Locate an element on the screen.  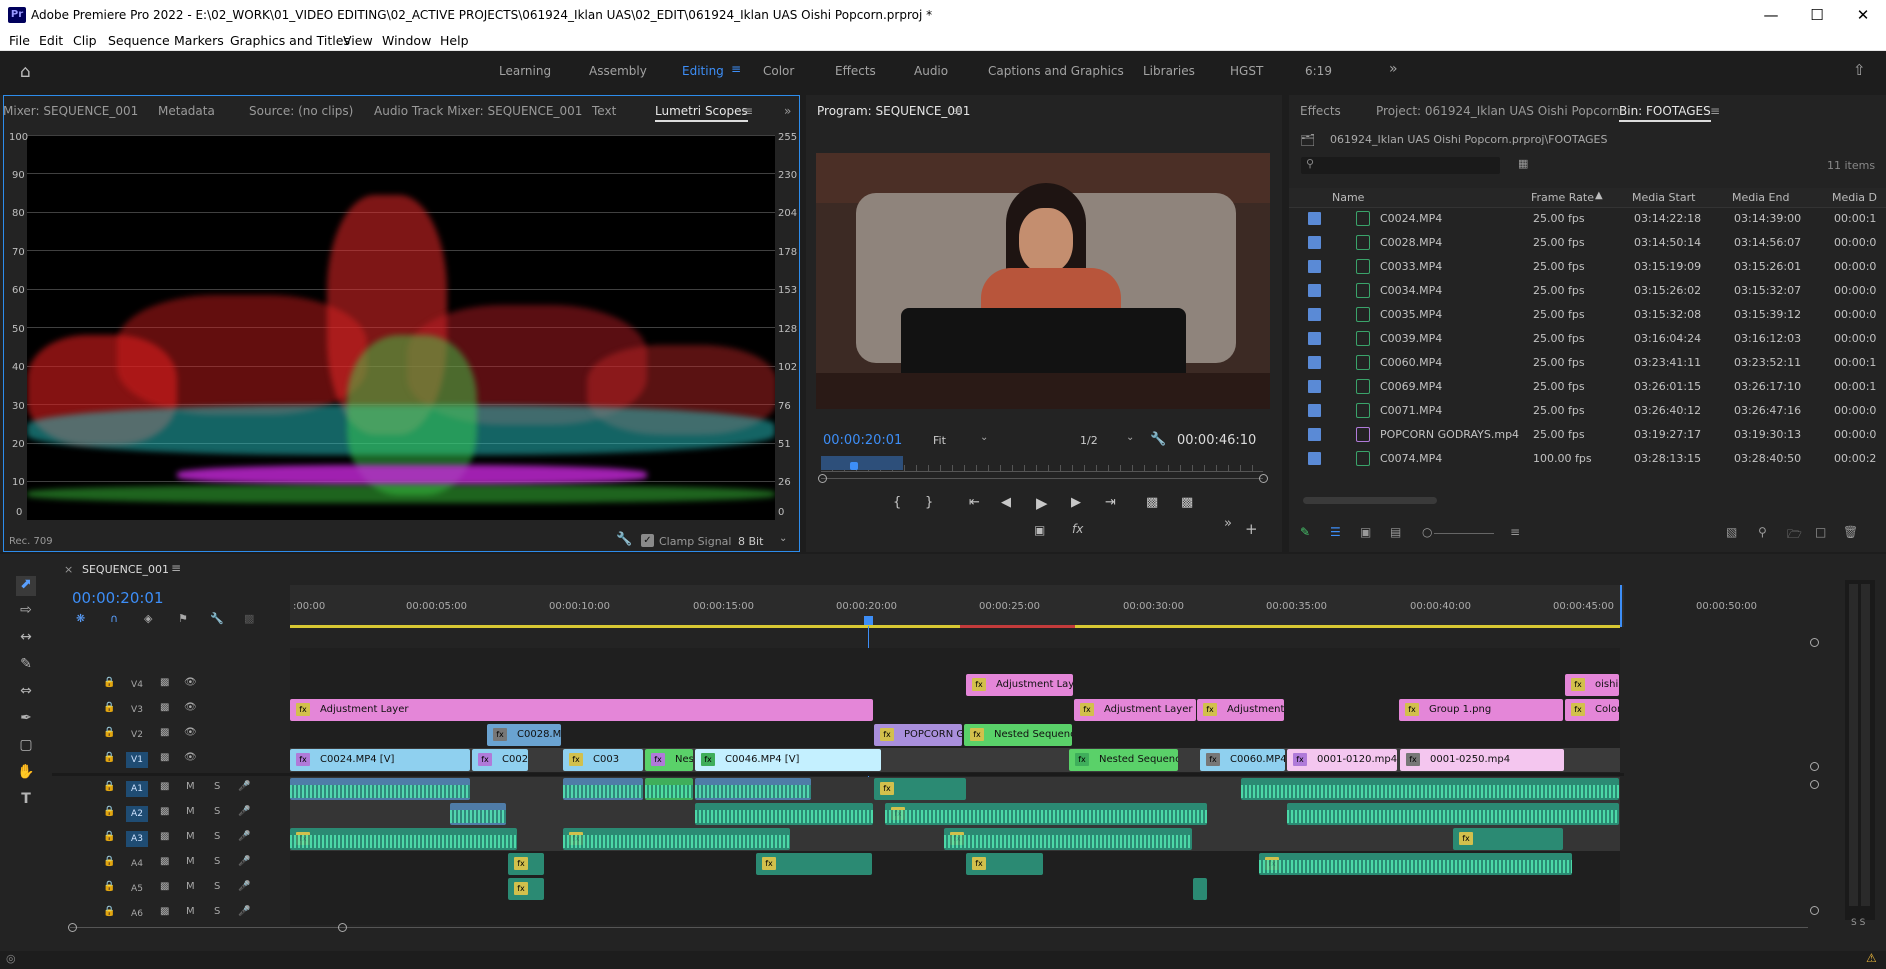
slip-tool-icon: ⇔ is located at coordinates (26, 693).